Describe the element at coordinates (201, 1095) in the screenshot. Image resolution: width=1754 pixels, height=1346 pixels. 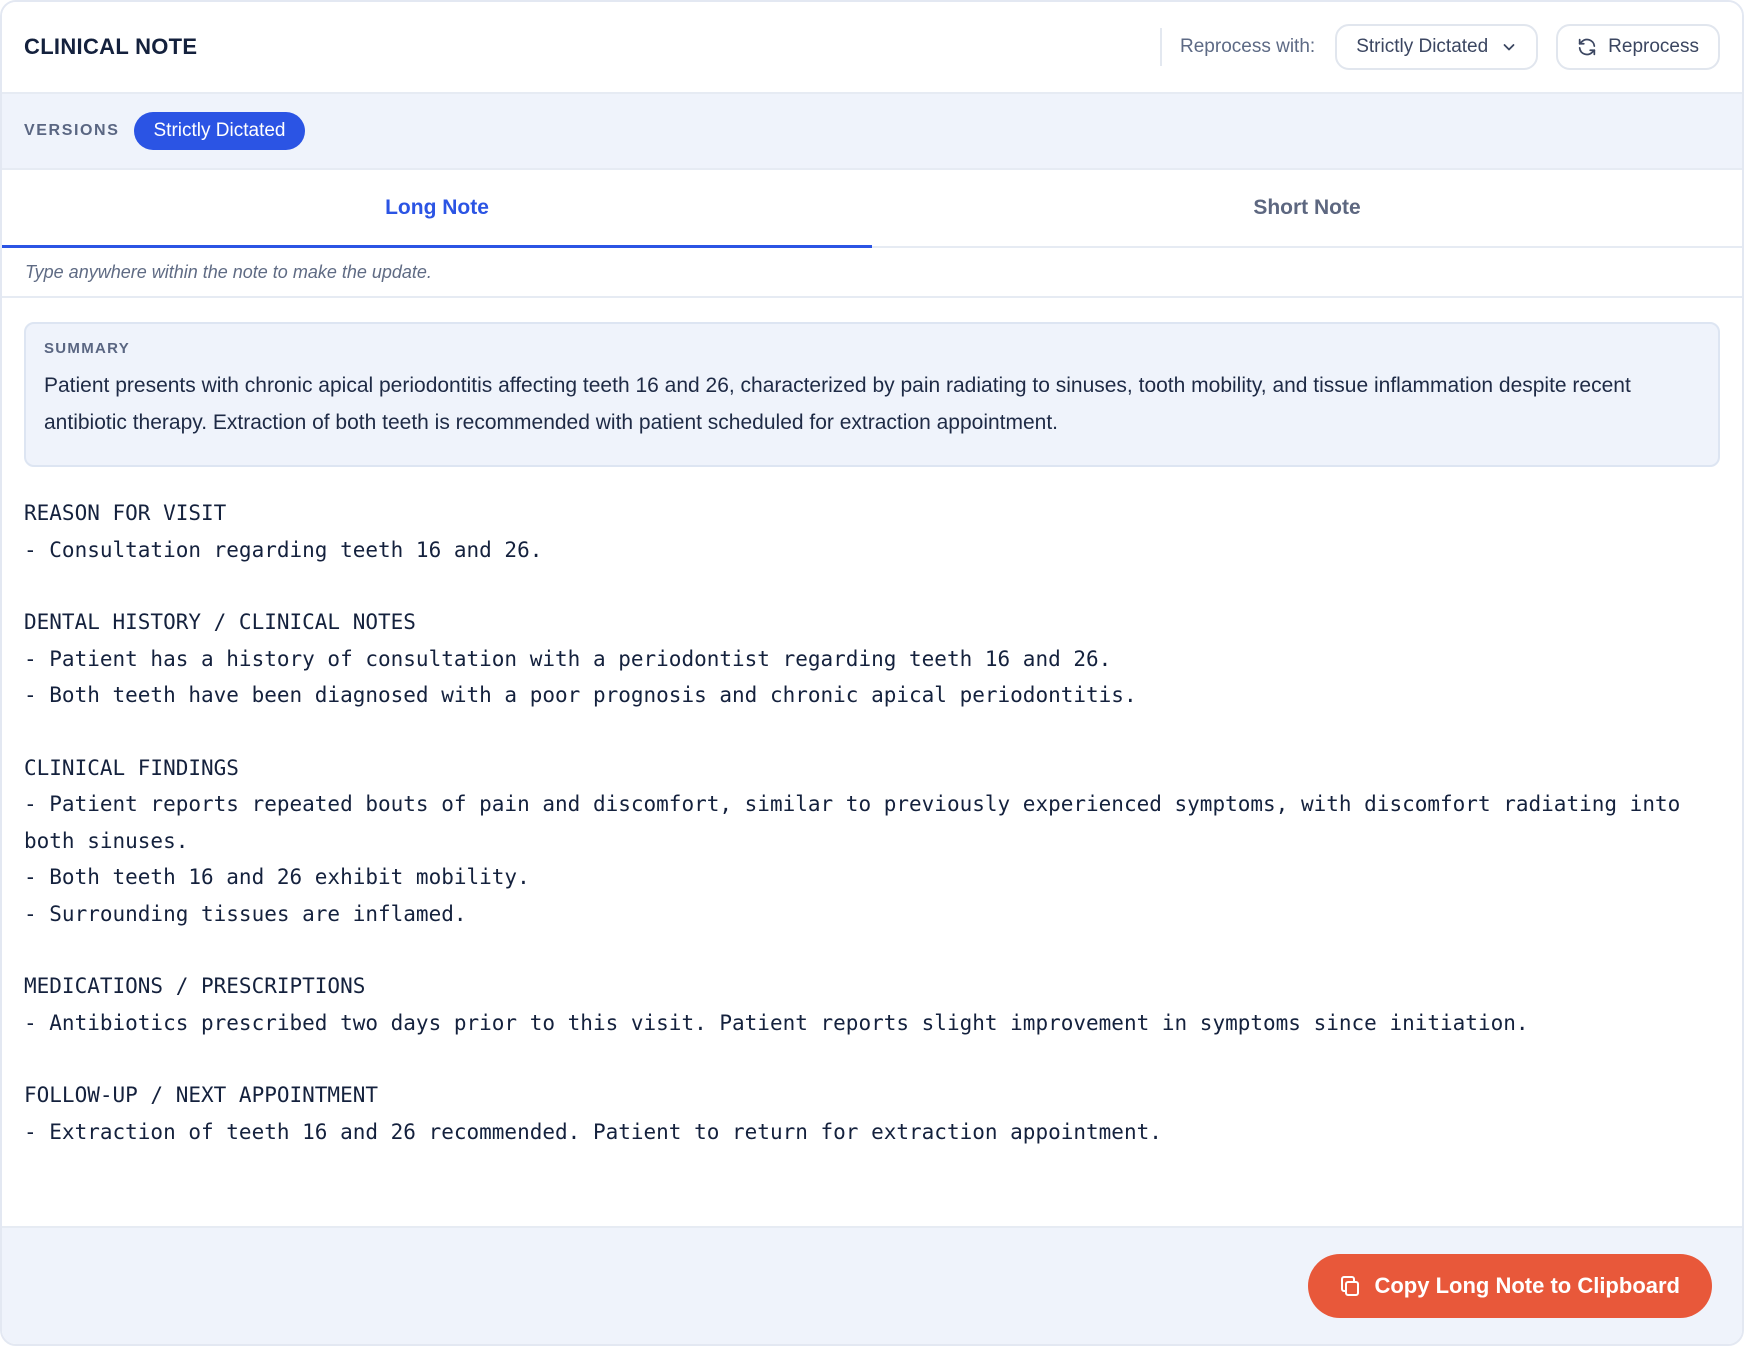
I see `section-heading: FOLLOW-UP / NEXT APPOINTMENT` at that location.